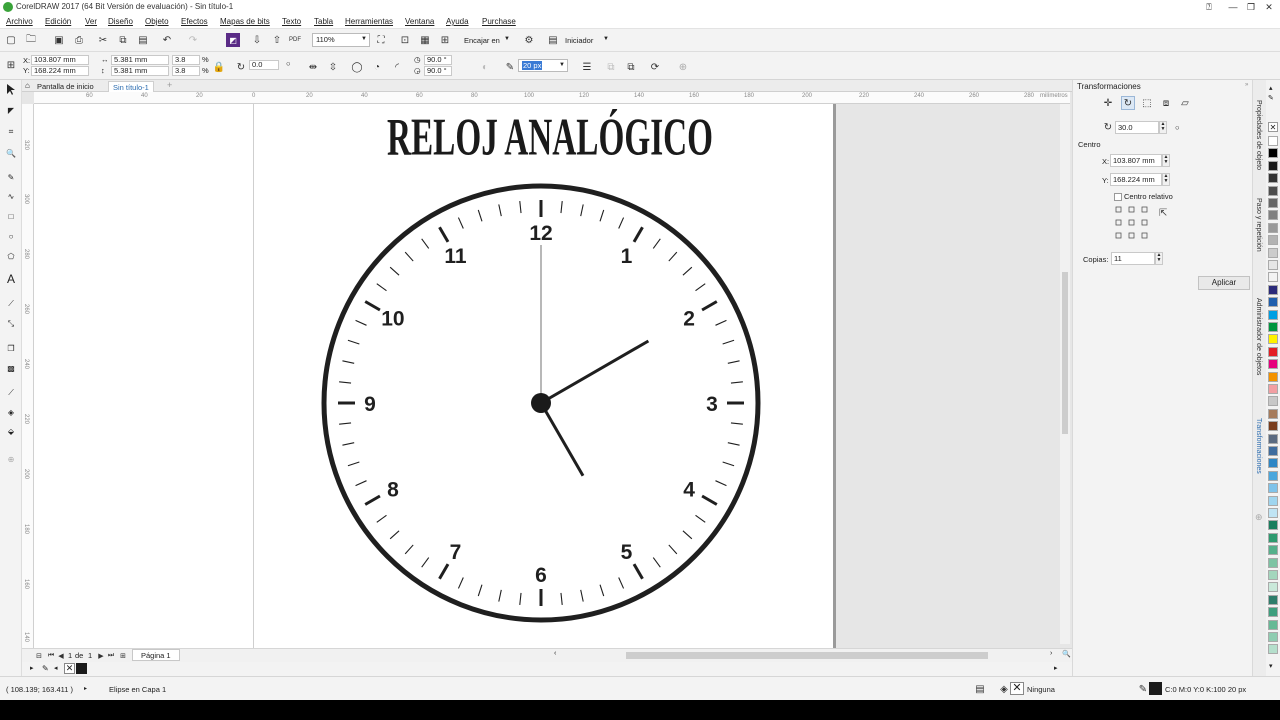 This screenshot has width=1280, height=720. Describe the element at coordinates (123, 40) in the screenshot. I see `copy-icon: ⧉` at that location.